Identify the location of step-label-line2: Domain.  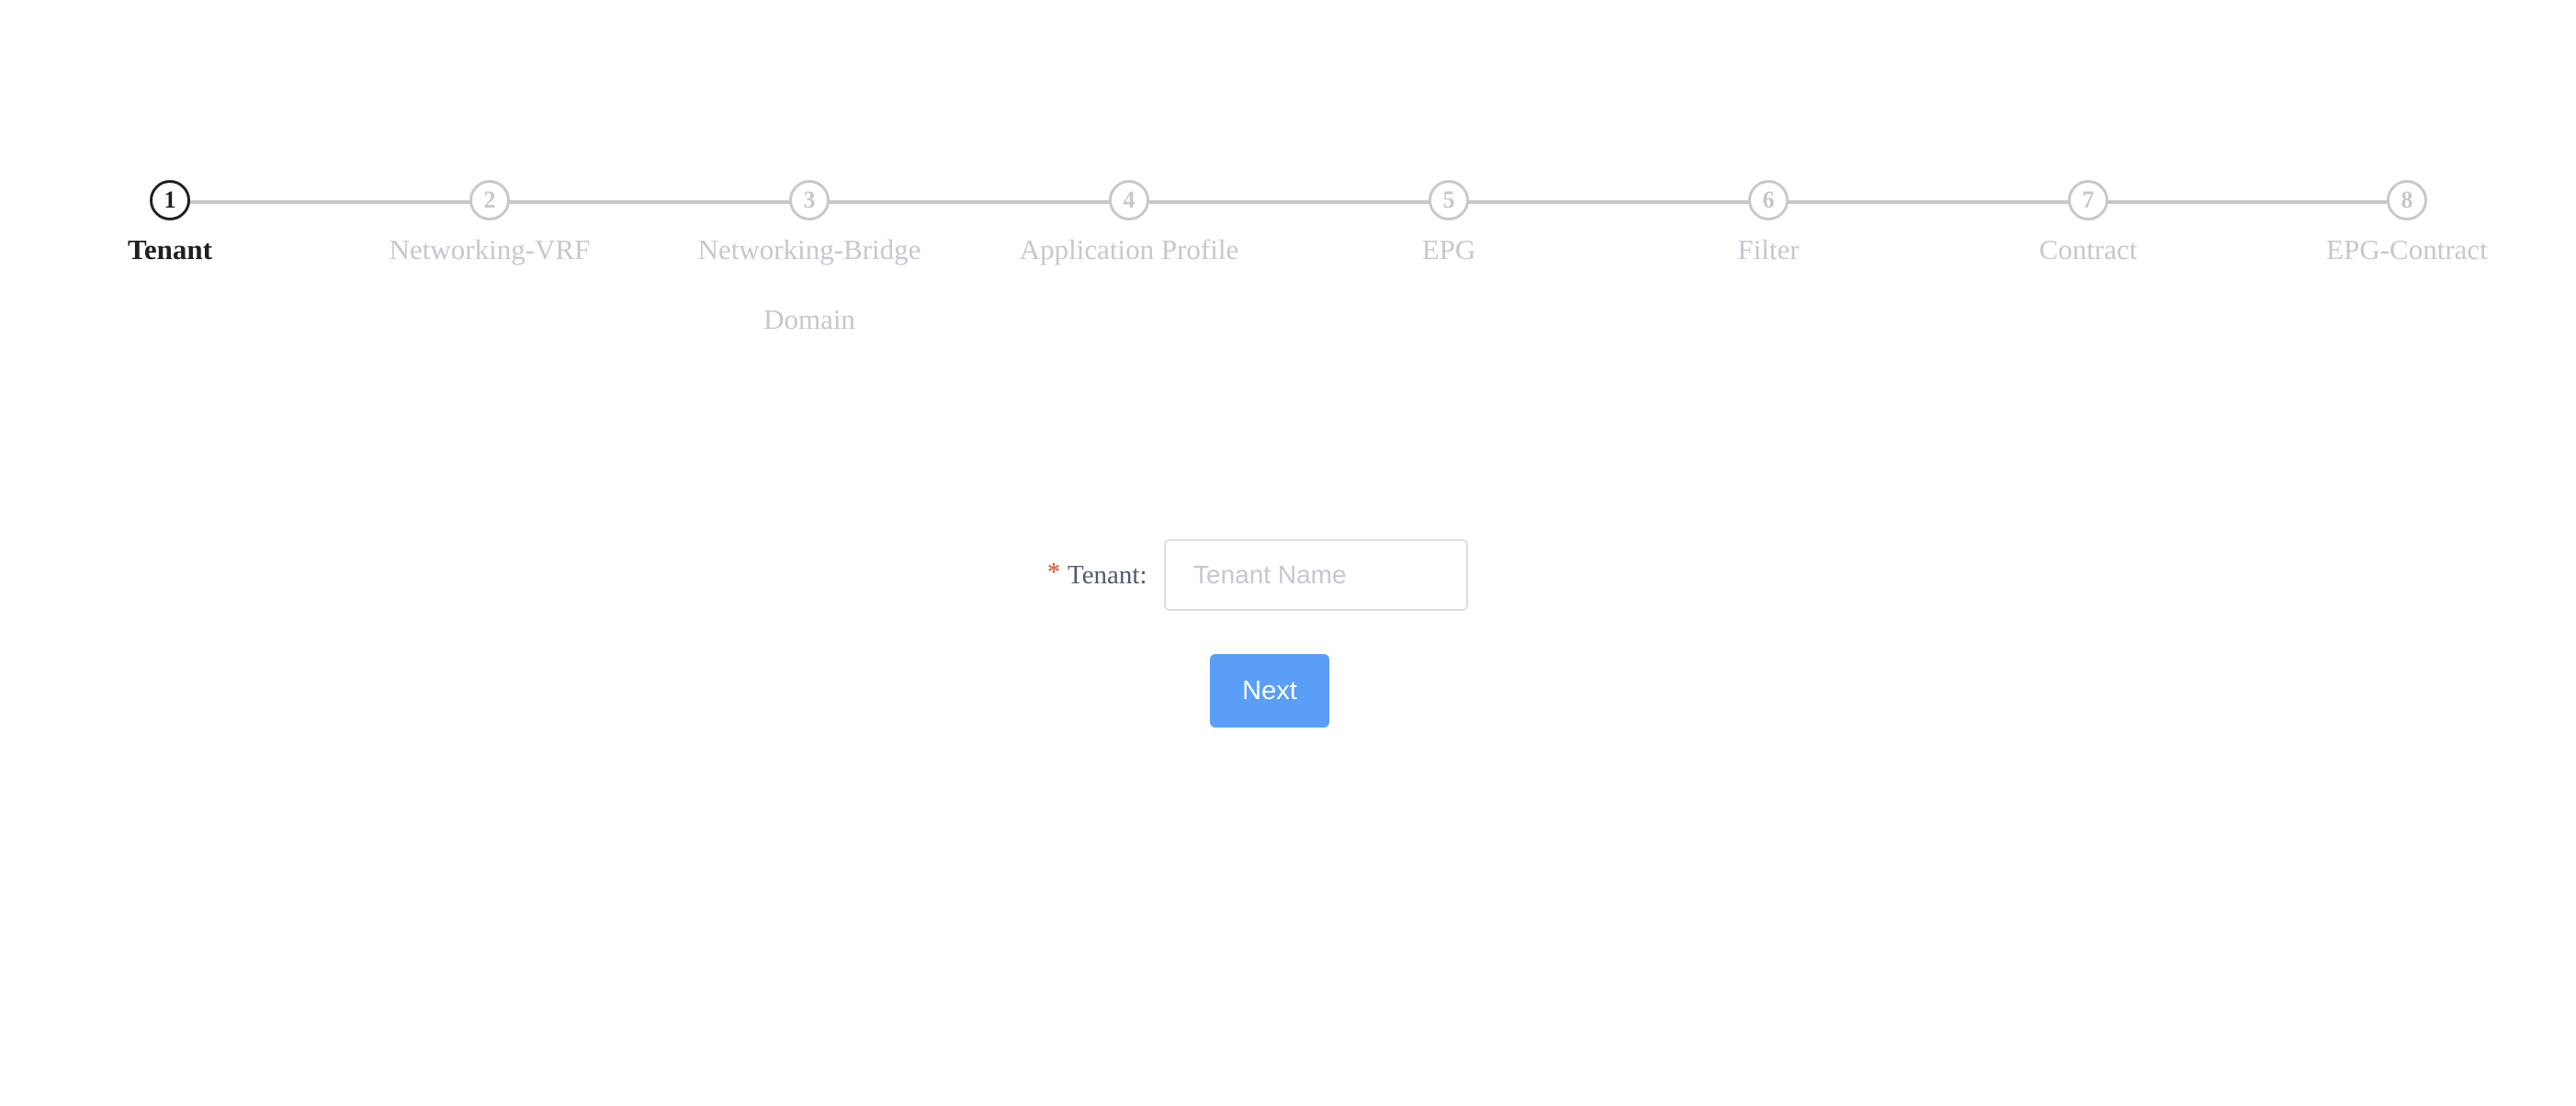
(809, 319).